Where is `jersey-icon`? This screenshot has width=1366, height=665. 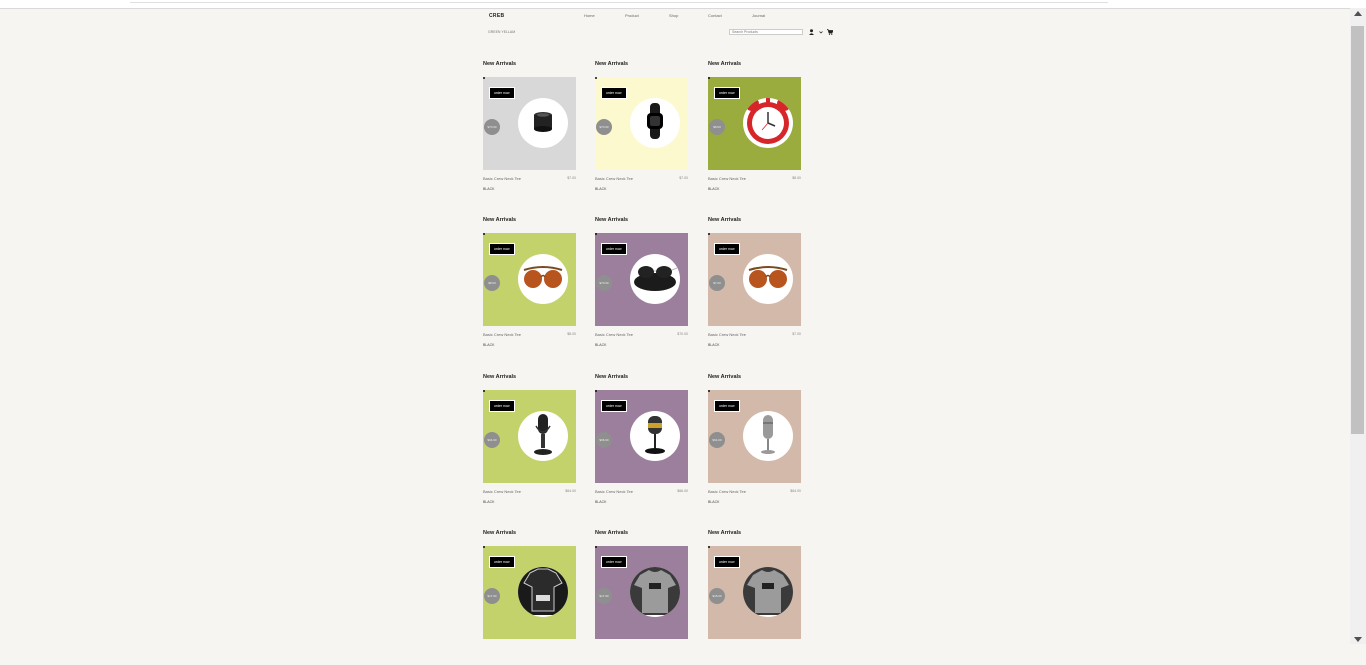 jersey-icon is located at coordinates (543, 592).